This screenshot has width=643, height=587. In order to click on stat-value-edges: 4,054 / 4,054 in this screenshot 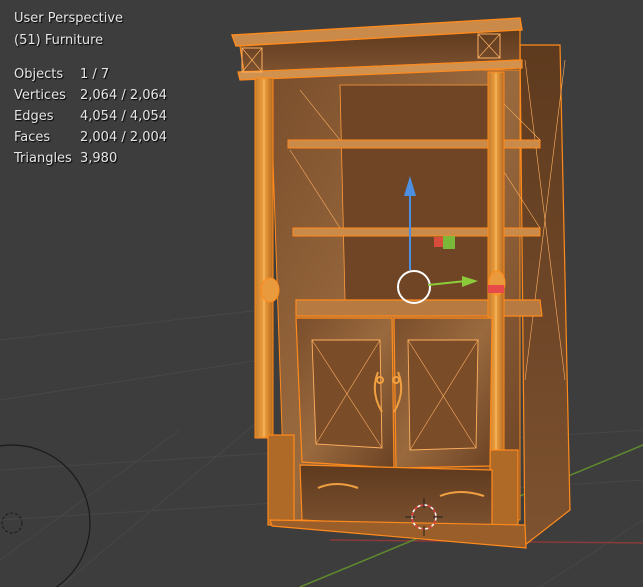, I will do `click(124, 116)`.